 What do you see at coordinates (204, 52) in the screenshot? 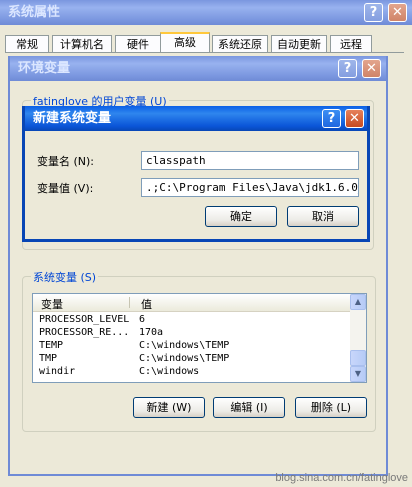
I see `tab-panel-border` at bounding box center [204, 52].